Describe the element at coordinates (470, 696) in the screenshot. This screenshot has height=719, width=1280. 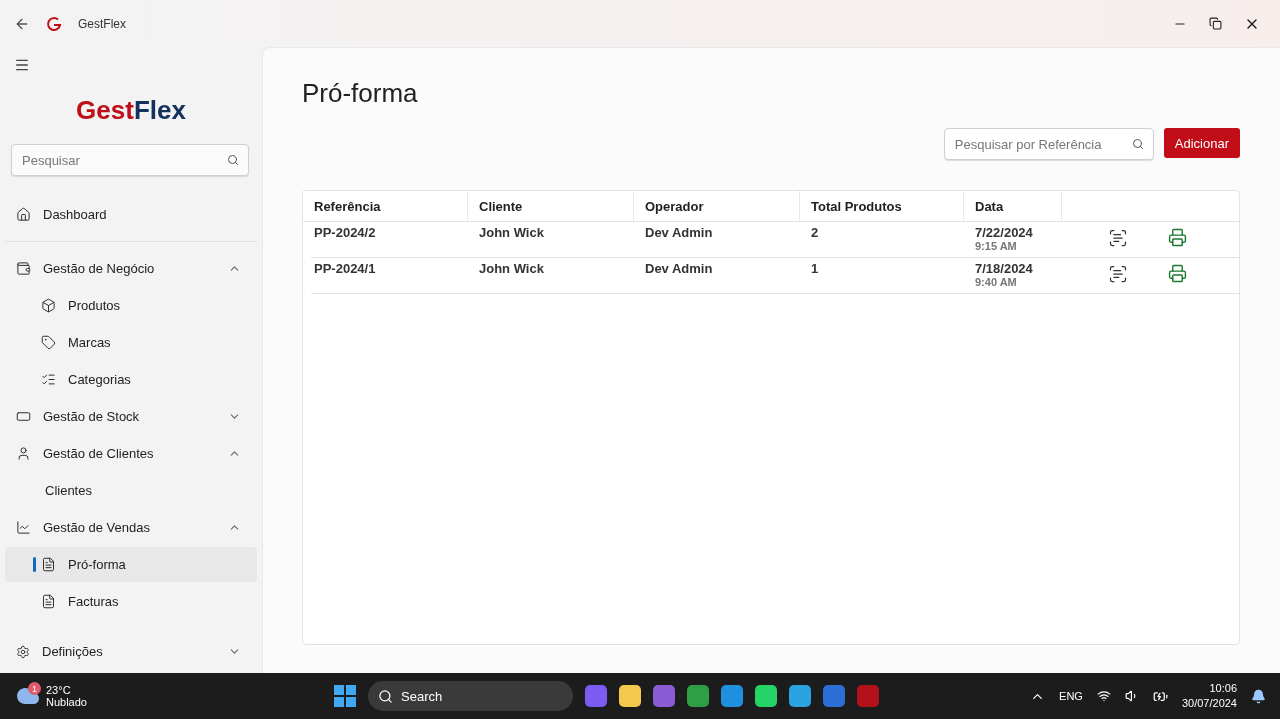
I see `taskbar-search: Search` at that location.